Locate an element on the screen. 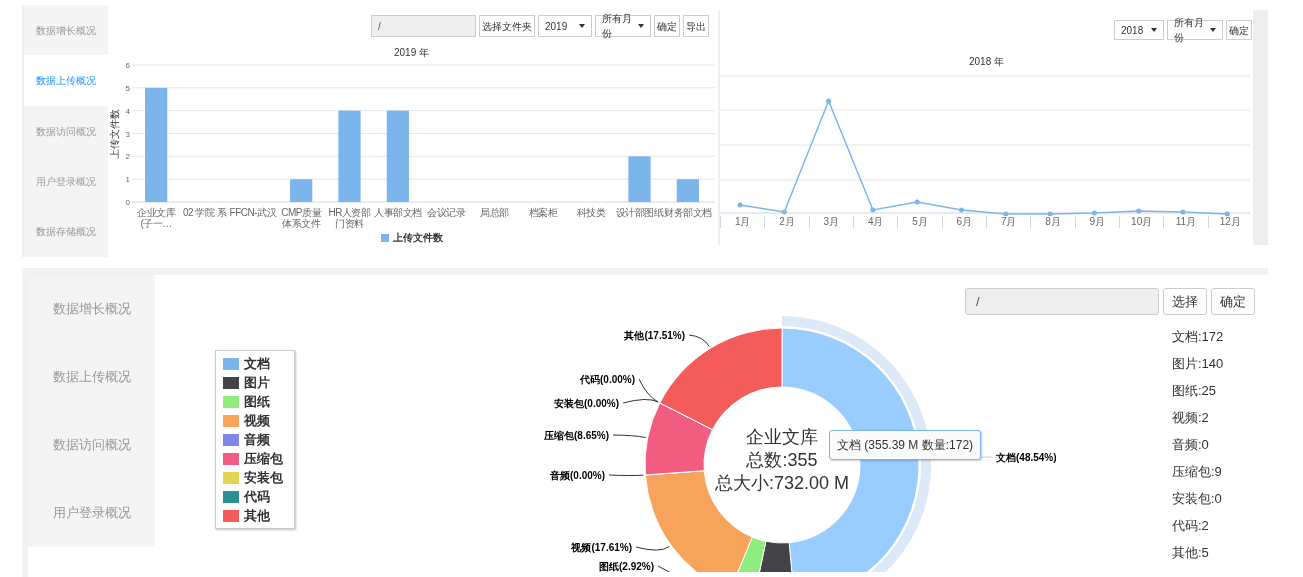 The image size is (1303, 577). legend-label: 视频 is located at coordinates (257, 420).